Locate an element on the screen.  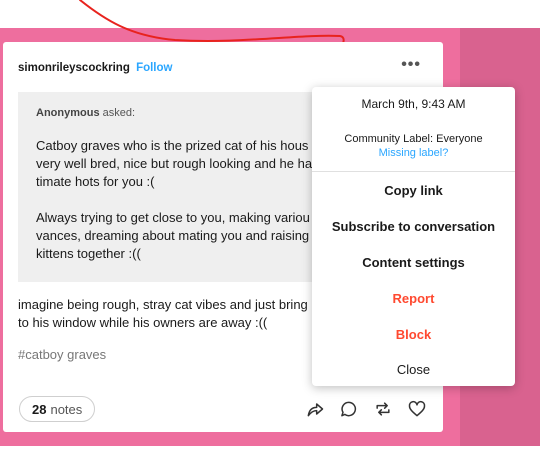
post-date: March 9th, 9:43 AM is located at coordinates (413, 104).